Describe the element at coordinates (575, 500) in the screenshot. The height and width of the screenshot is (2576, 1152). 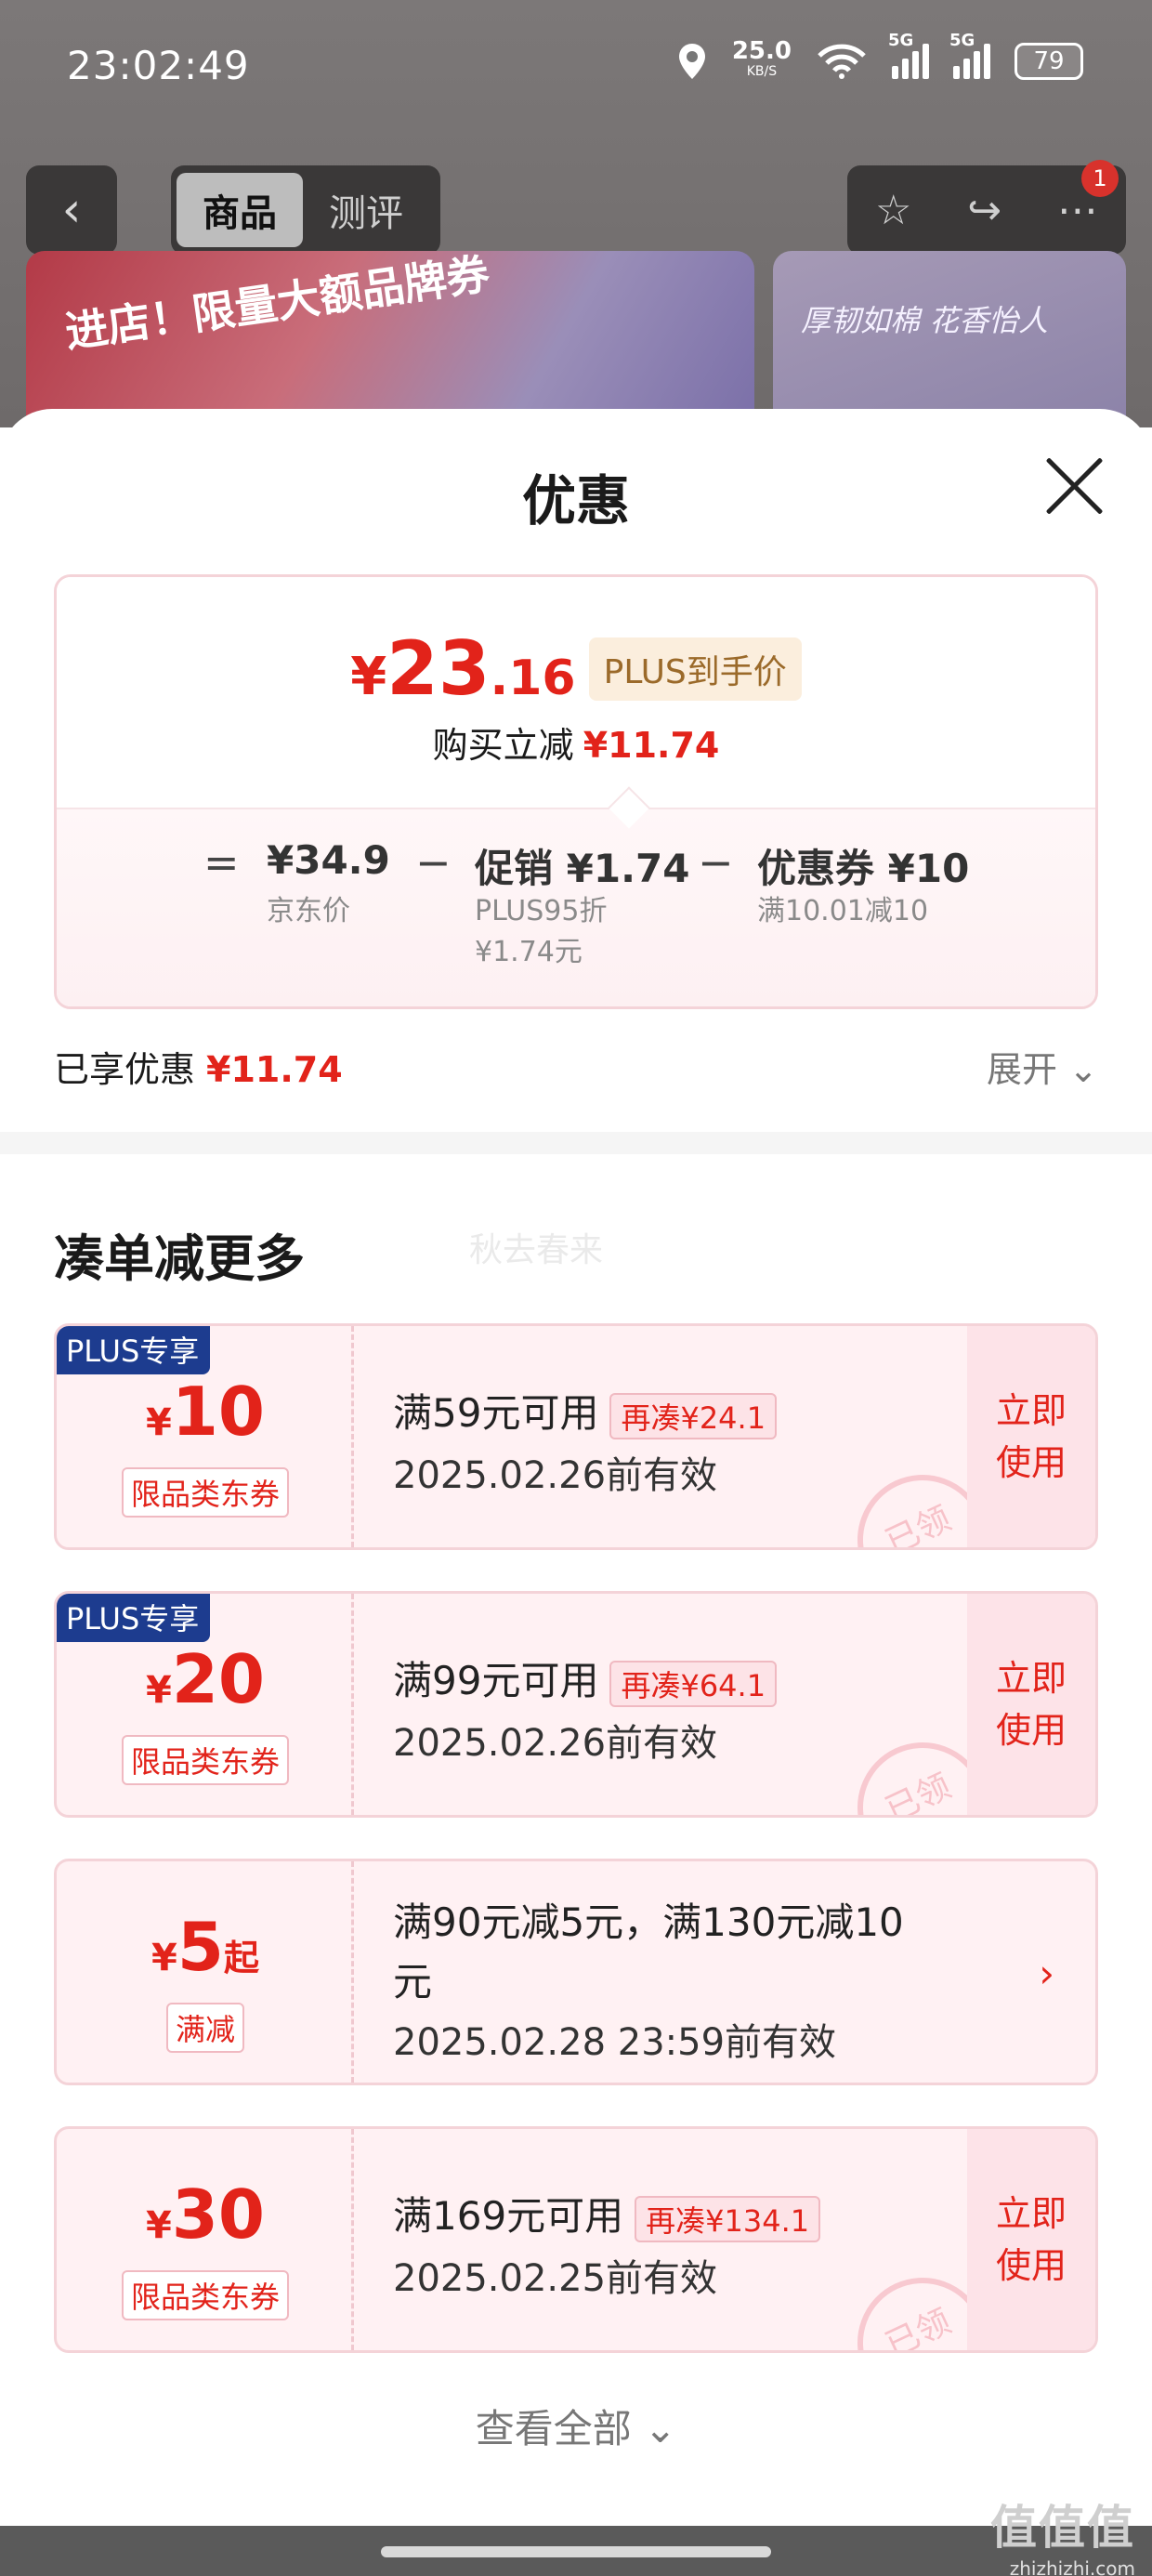
I see `sheet-title: 优惠` at that location.